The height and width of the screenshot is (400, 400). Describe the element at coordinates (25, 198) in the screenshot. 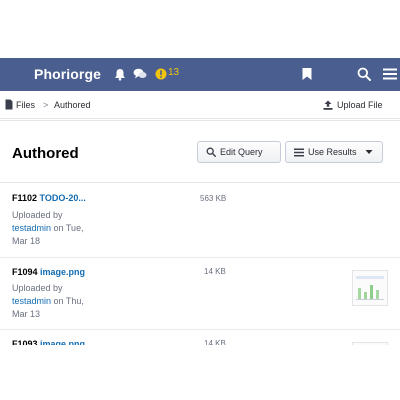

I see `file-id: F1102` at that location.